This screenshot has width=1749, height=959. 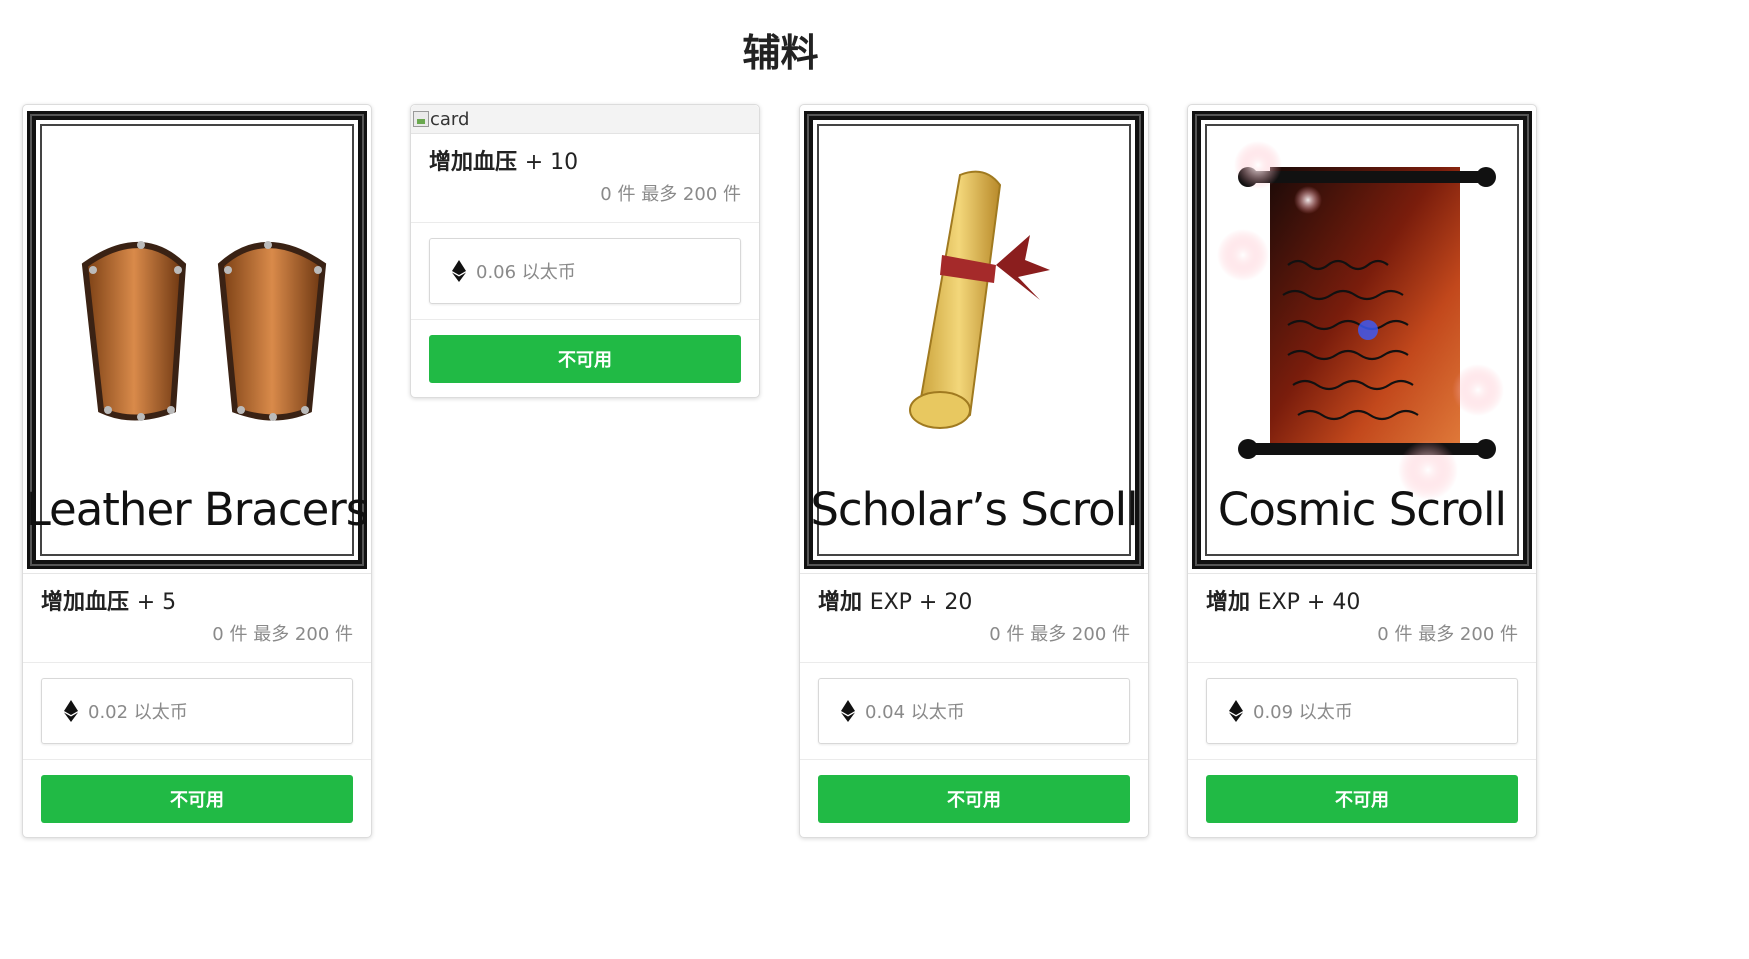 I want to click on card-image-label: Leather Bracers, so click(x=197, y=509).